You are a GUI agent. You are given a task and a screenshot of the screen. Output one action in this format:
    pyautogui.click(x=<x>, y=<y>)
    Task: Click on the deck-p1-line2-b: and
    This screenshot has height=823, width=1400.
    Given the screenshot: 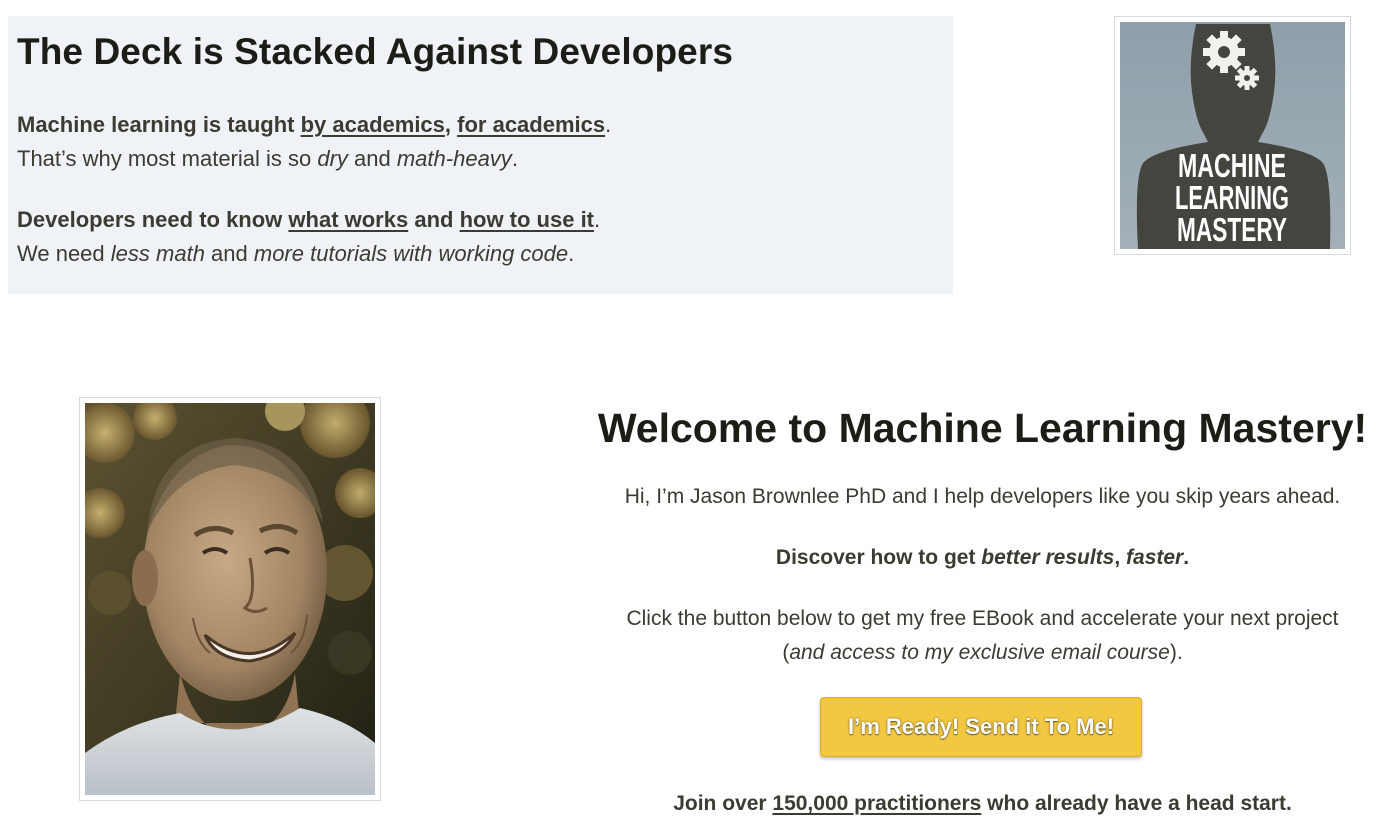 What is the action you would take?
    pyautogui.click(x=372, y=158)
    